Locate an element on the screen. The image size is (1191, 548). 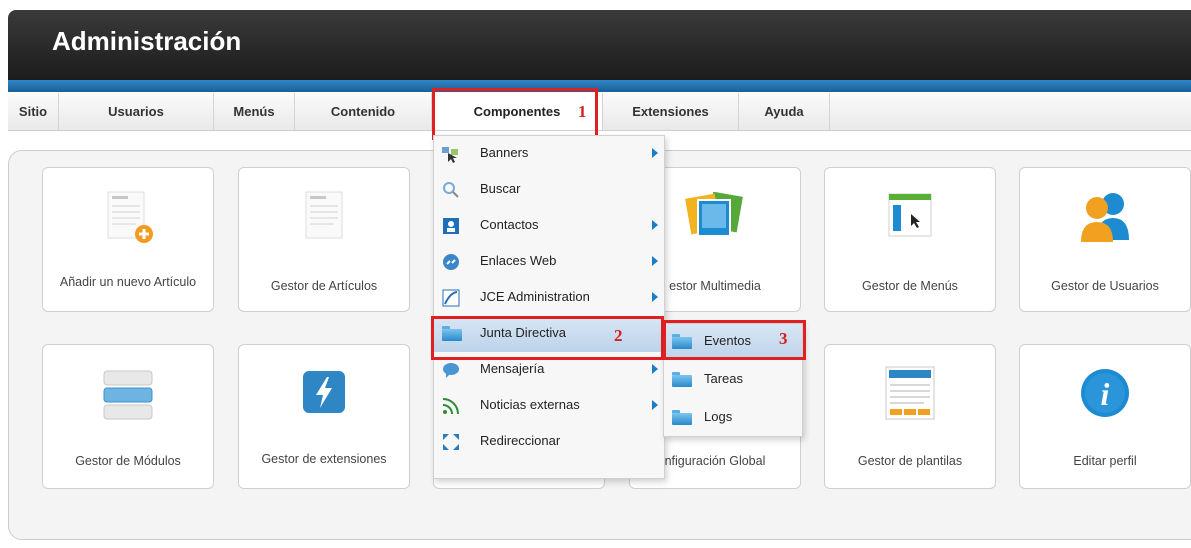
messaging-icon is located at coordinates (451, 370).